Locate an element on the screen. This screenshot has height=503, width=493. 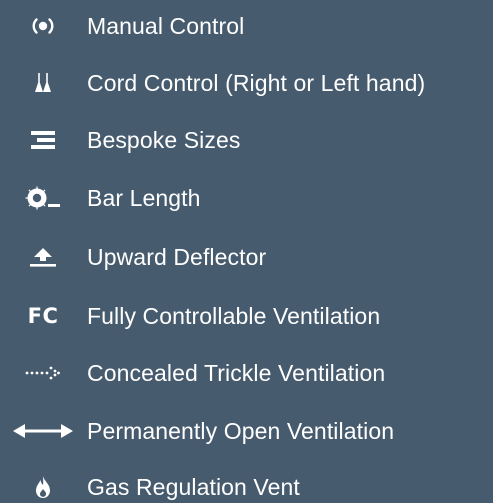
feature-item-bespoke-sizes: Bespoke Sizes is located at coordinates (246, 140).